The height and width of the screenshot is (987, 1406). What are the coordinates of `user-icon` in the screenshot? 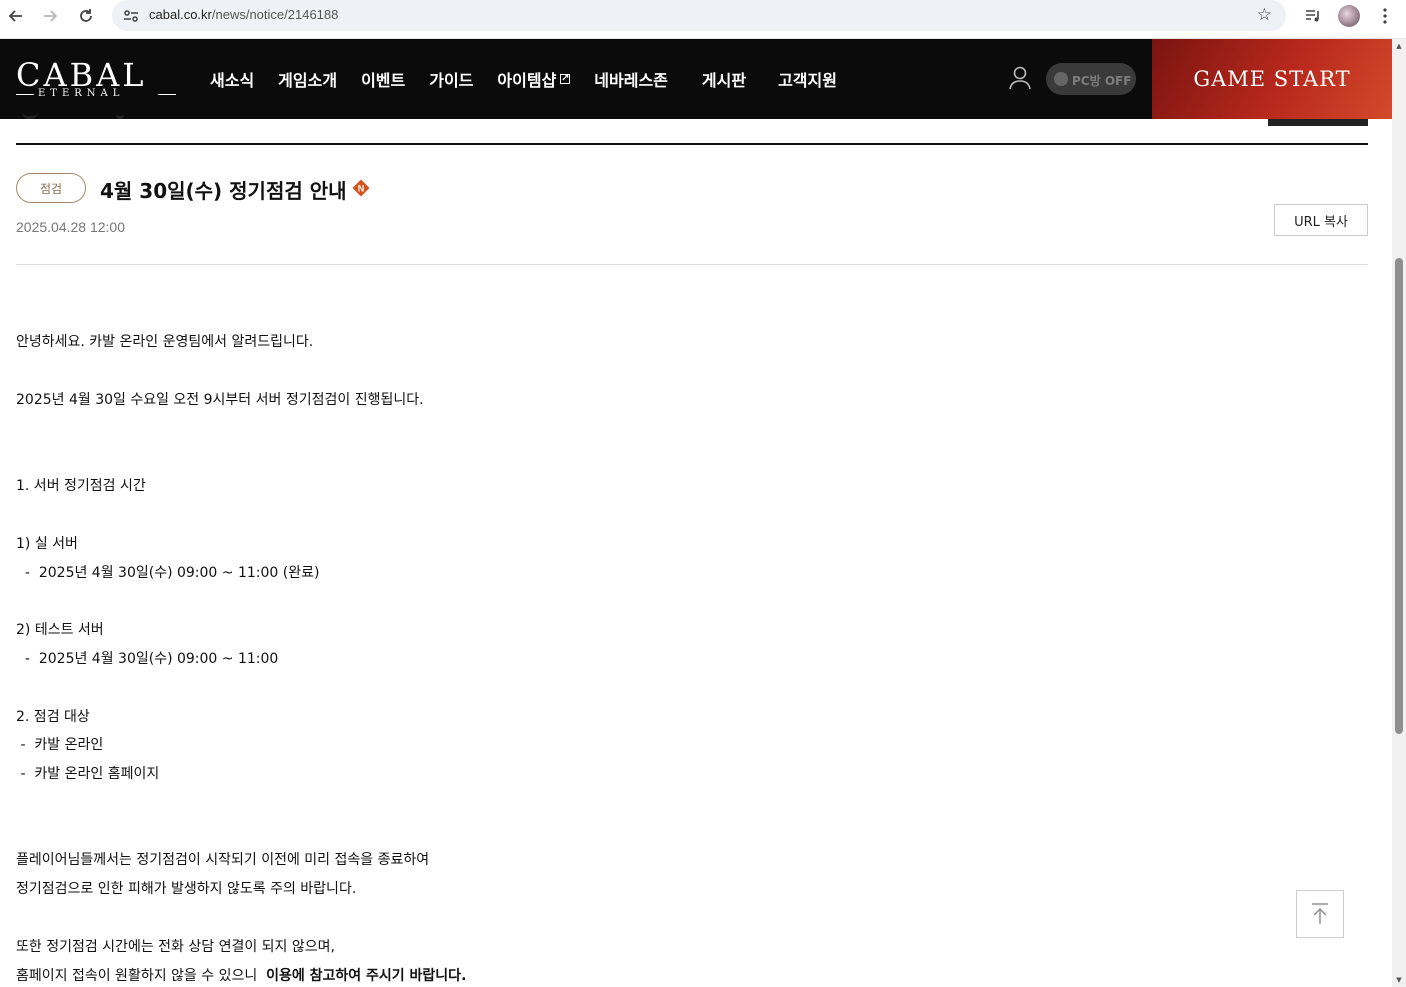 It's located at (1020, 78).